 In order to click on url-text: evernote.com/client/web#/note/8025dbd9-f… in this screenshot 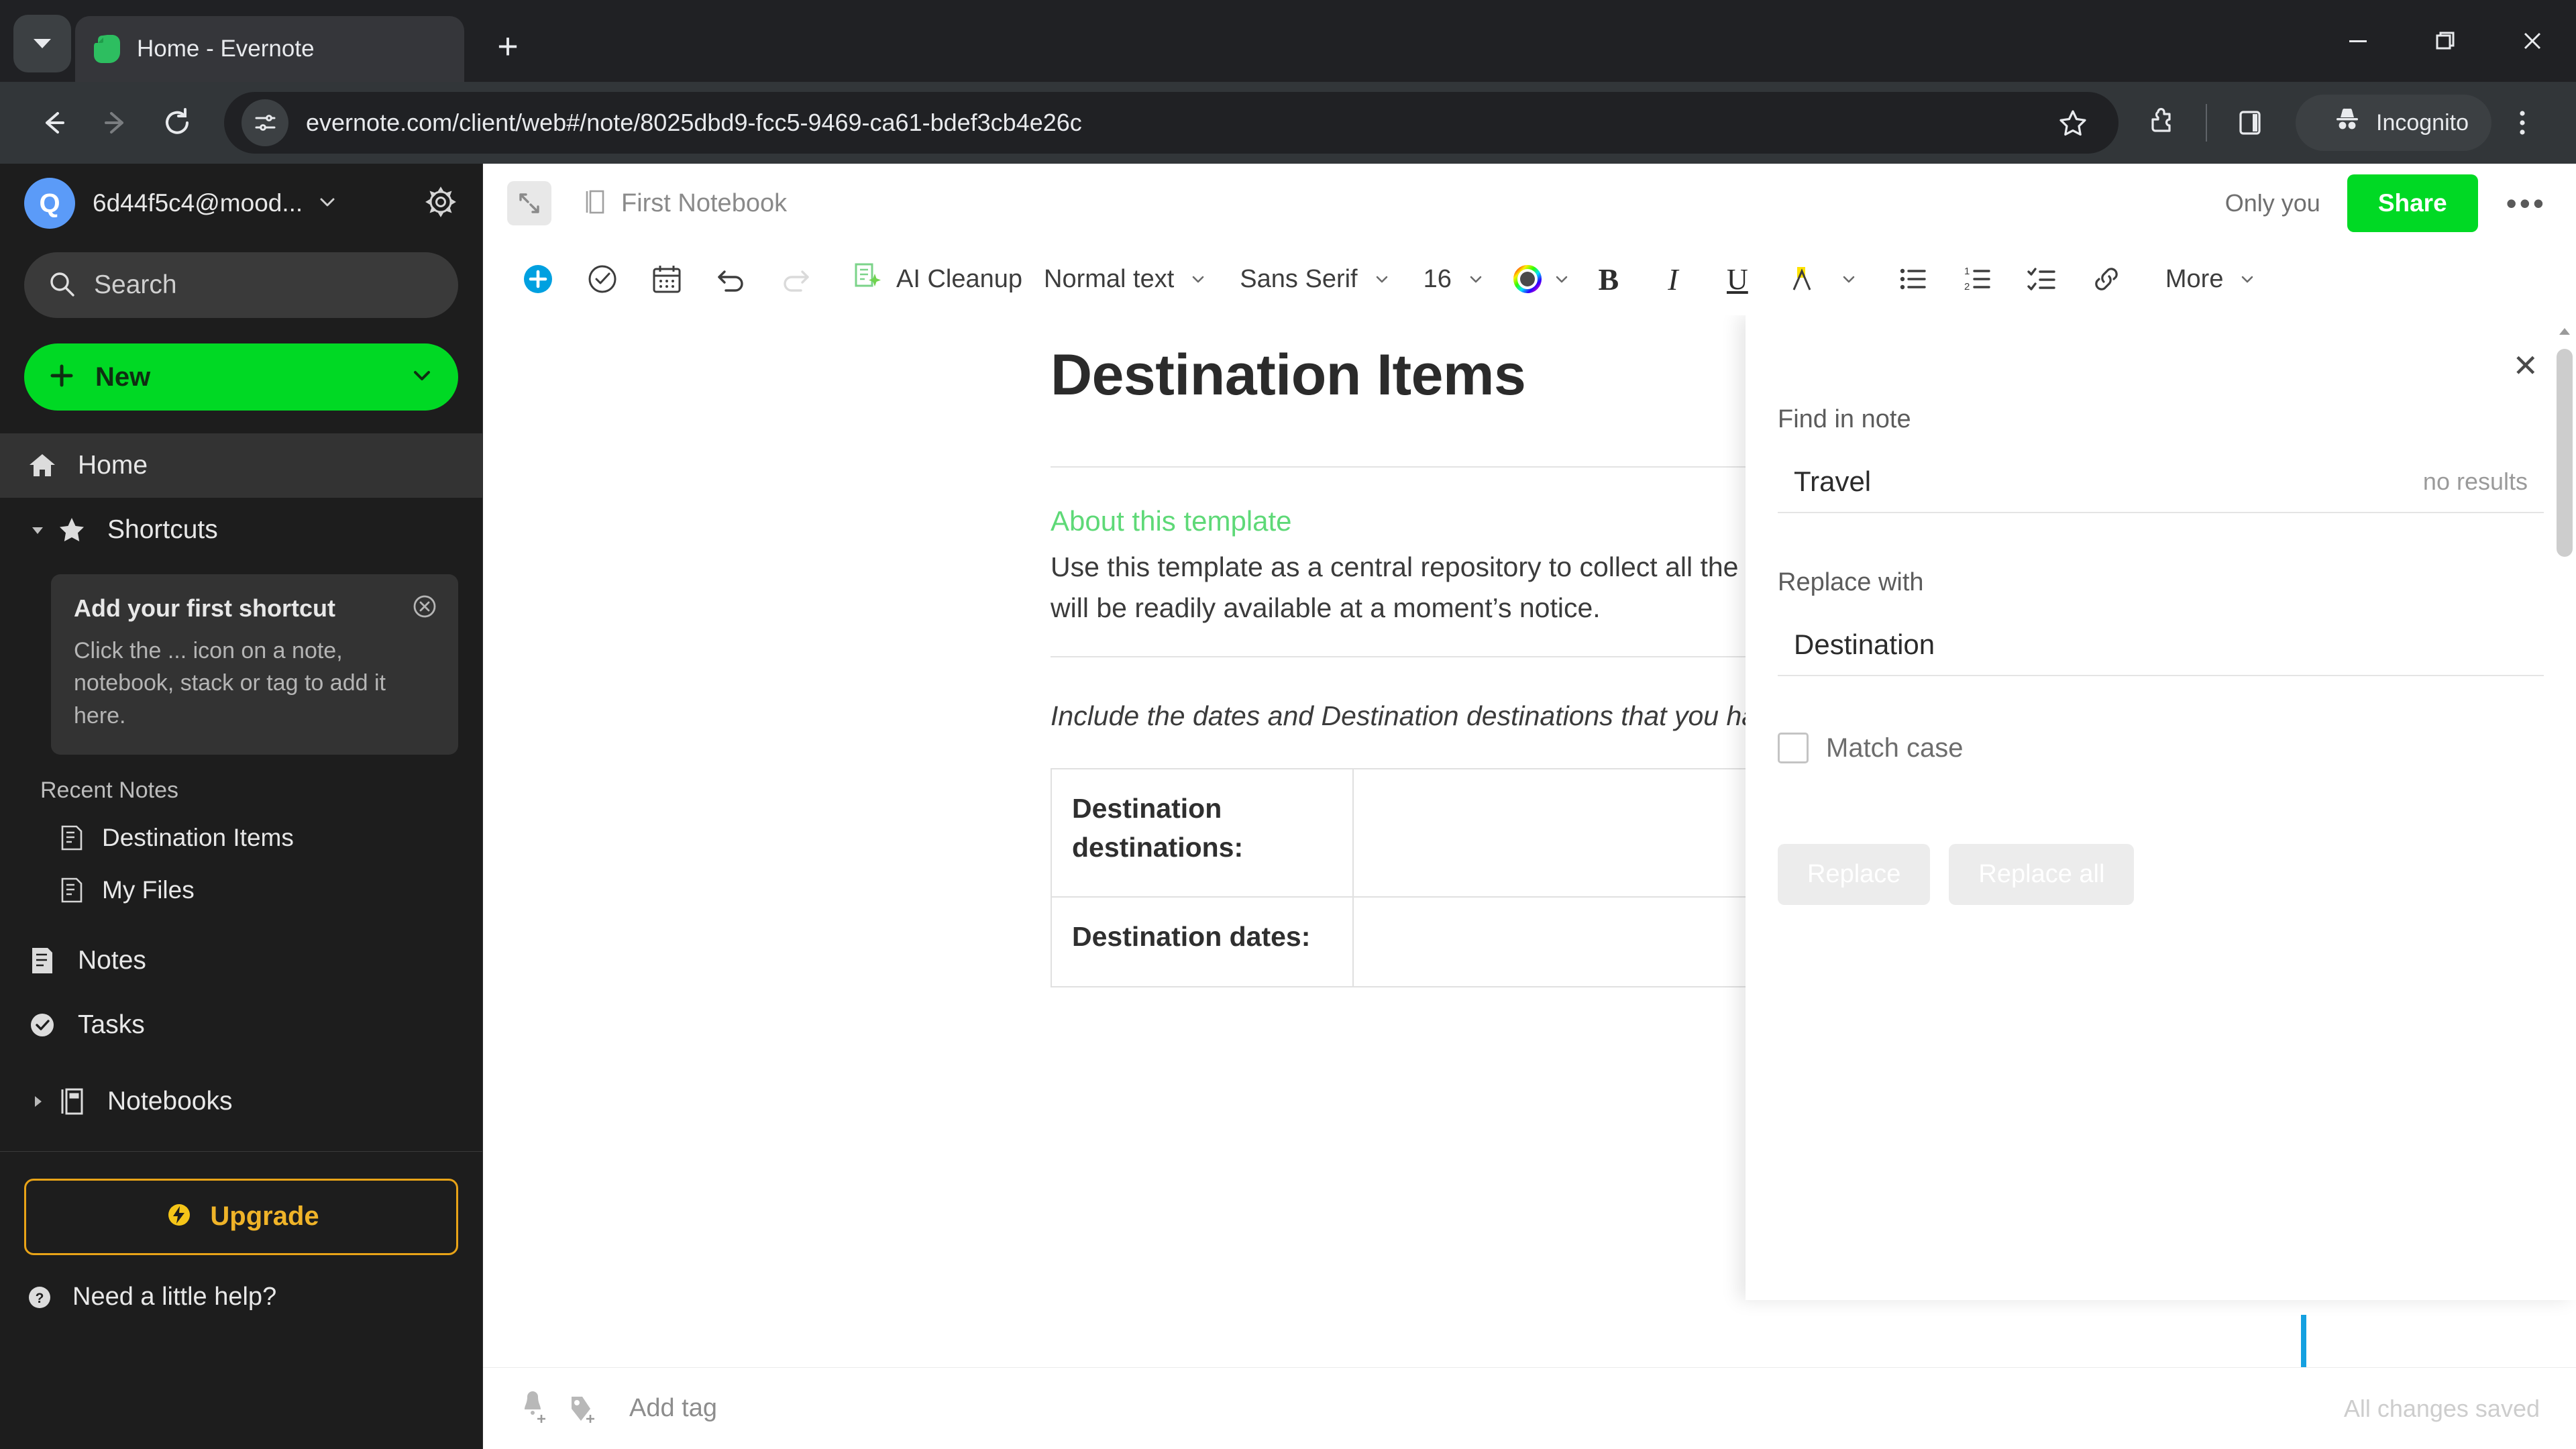, I will do `click(694, 122)`.